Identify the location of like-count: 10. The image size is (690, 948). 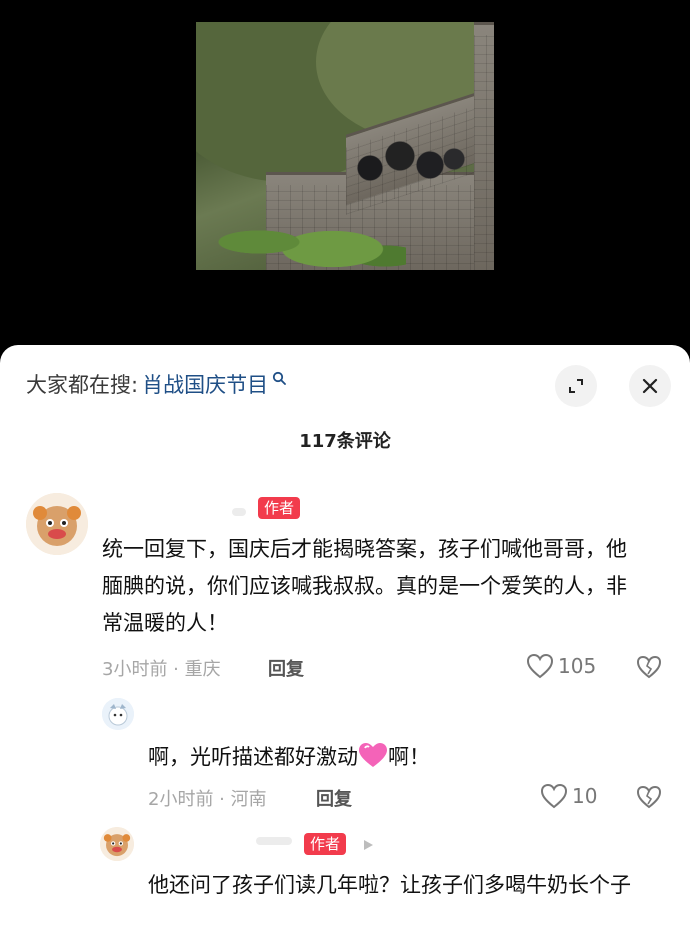
(585, 796).